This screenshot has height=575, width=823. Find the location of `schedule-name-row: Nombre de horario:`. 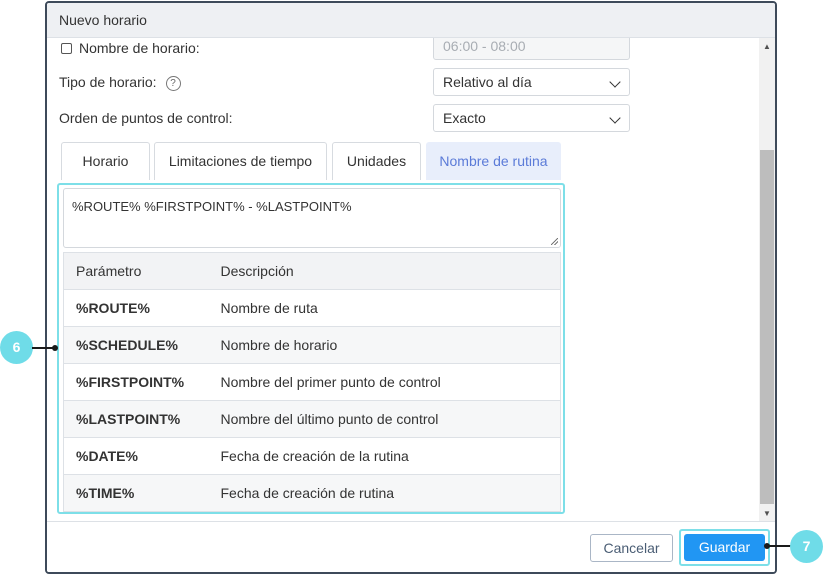

schedule-name-row: Nombre de horario: is located at coordinates (237, 49).